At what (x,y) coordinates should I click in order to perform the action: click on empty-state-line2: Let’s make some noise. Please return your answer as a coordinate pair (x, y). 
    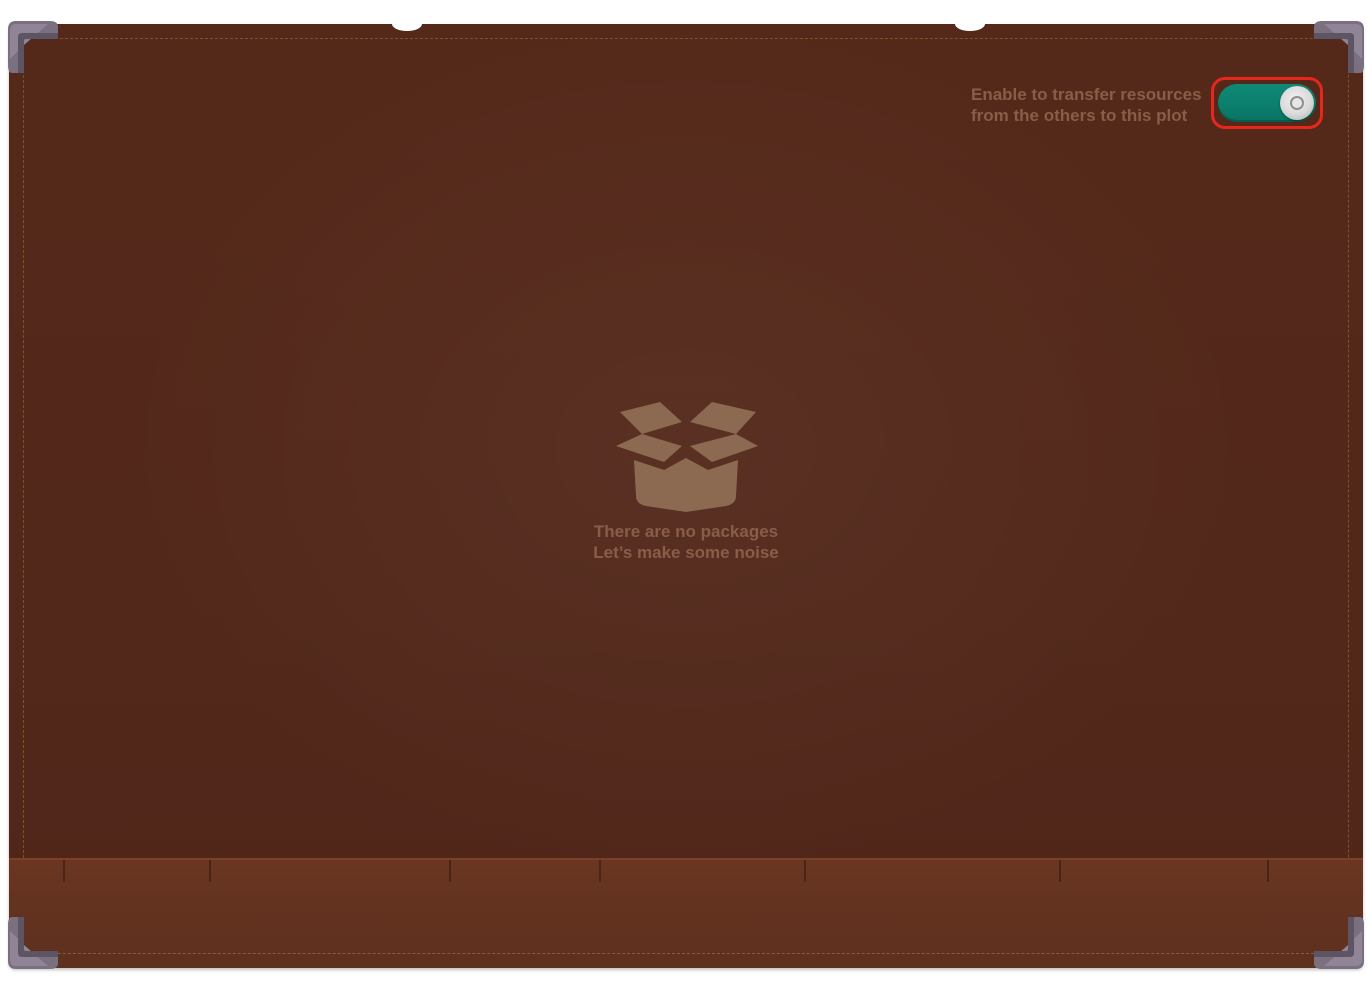
    Looking at the image, I should click on (686, 552).